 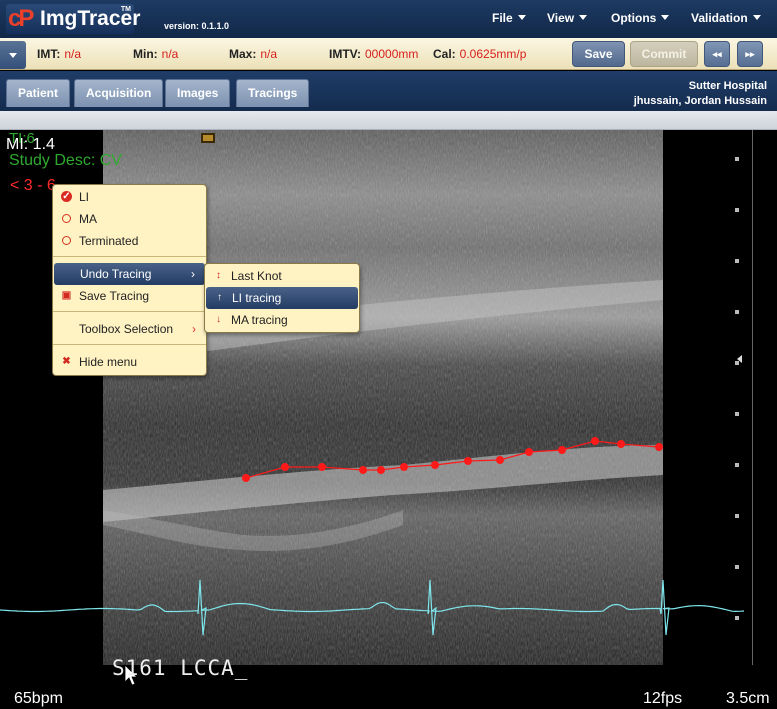 I want to click on probe-label: S161 LCCA_, so click(x=180, y=668).